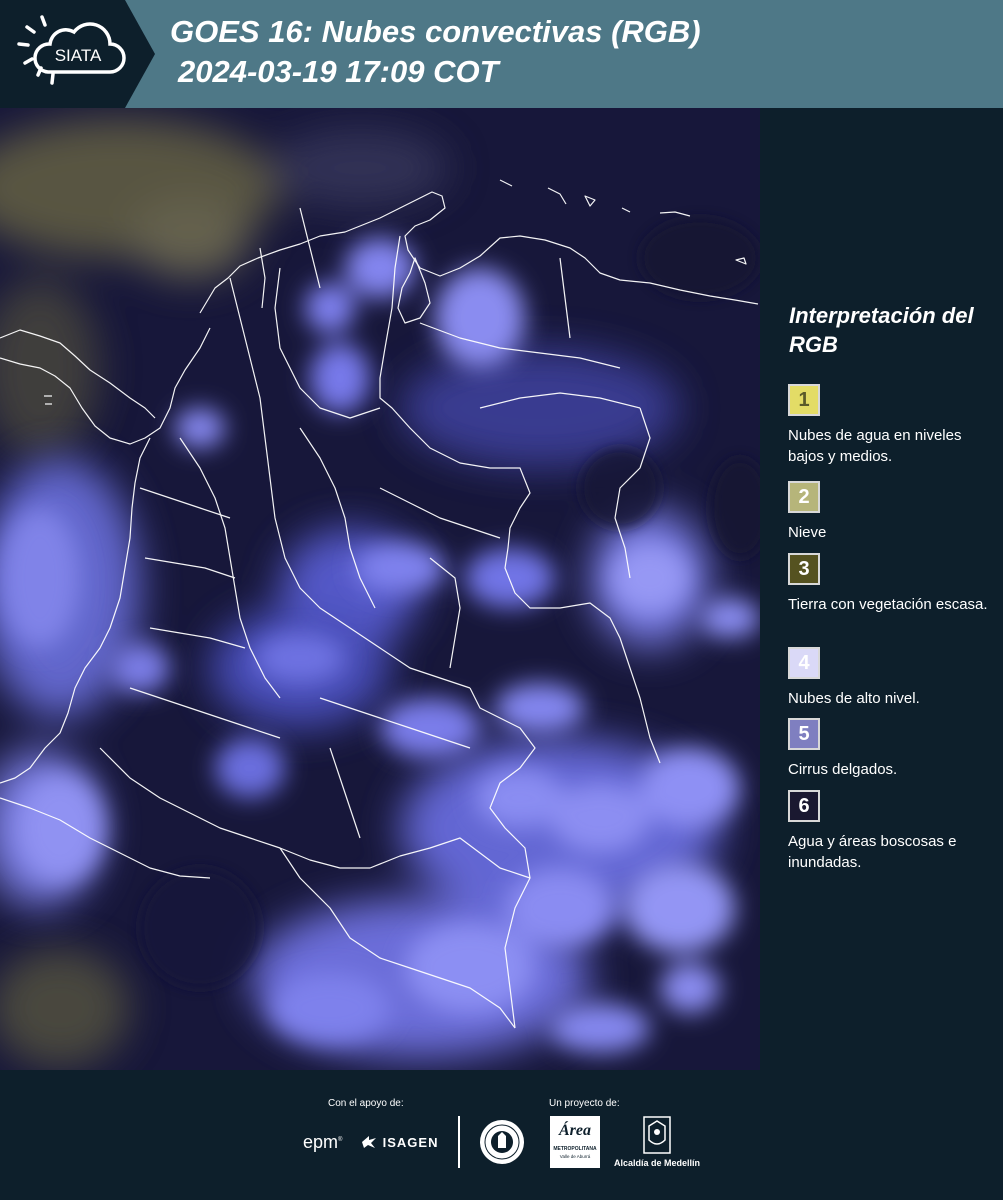 This screenshot has height=1200, width=1003. Describe the element at coordinates (369, 1142) in the screenshot. I see `isagen-icon` at that location.